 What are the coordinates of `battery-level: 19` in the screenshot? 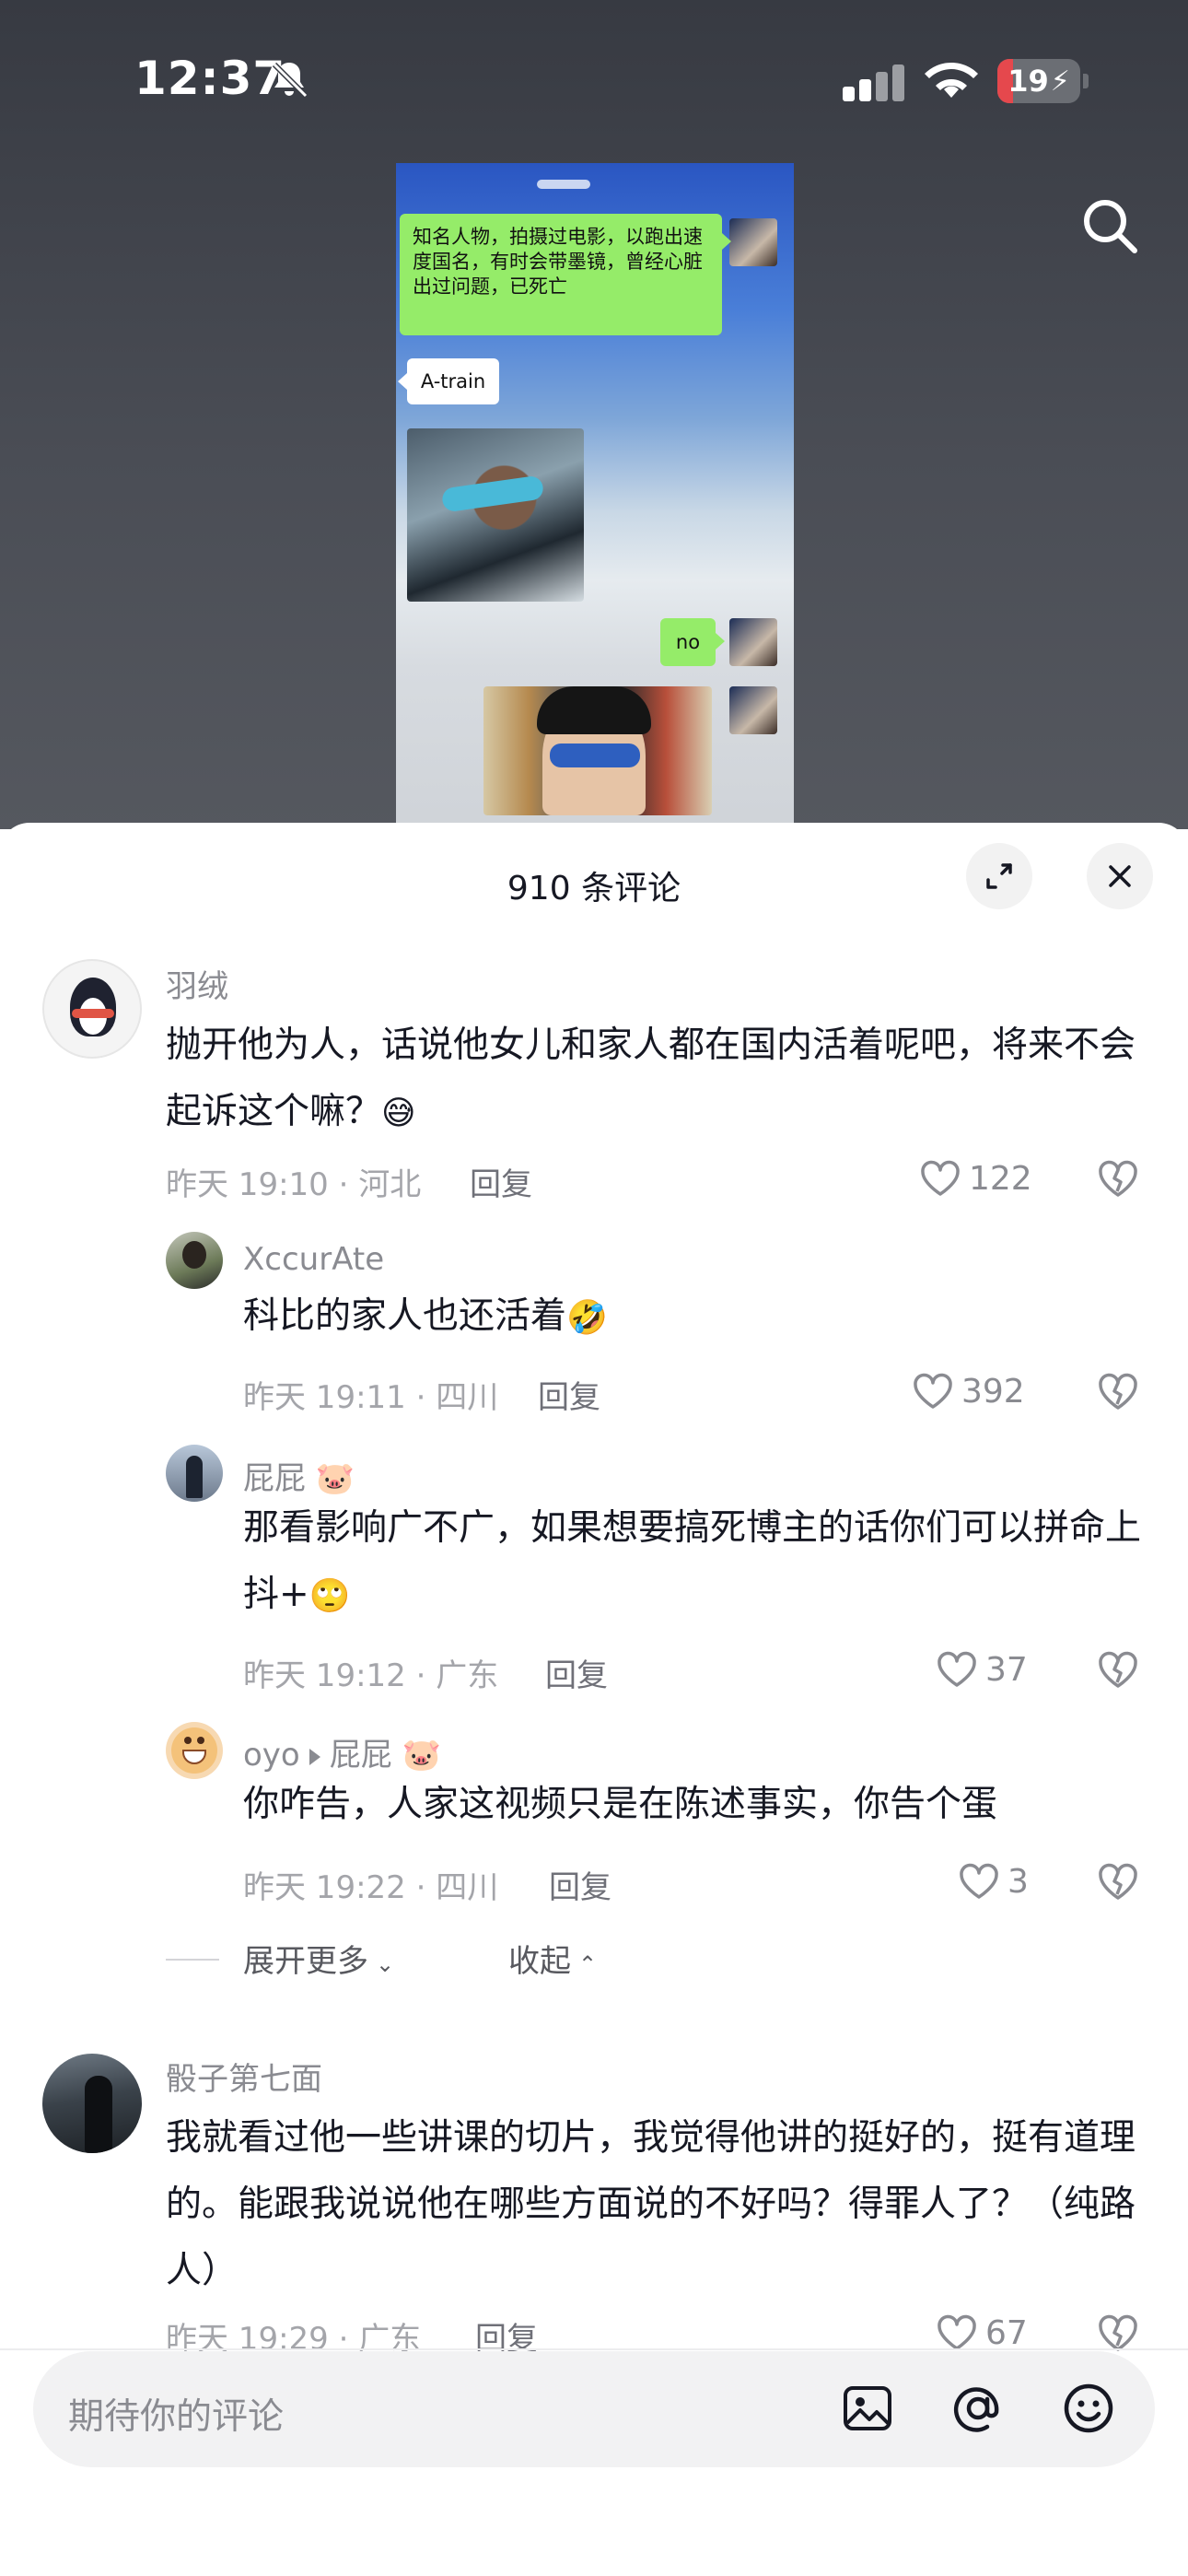 It's located at (1028, 81).